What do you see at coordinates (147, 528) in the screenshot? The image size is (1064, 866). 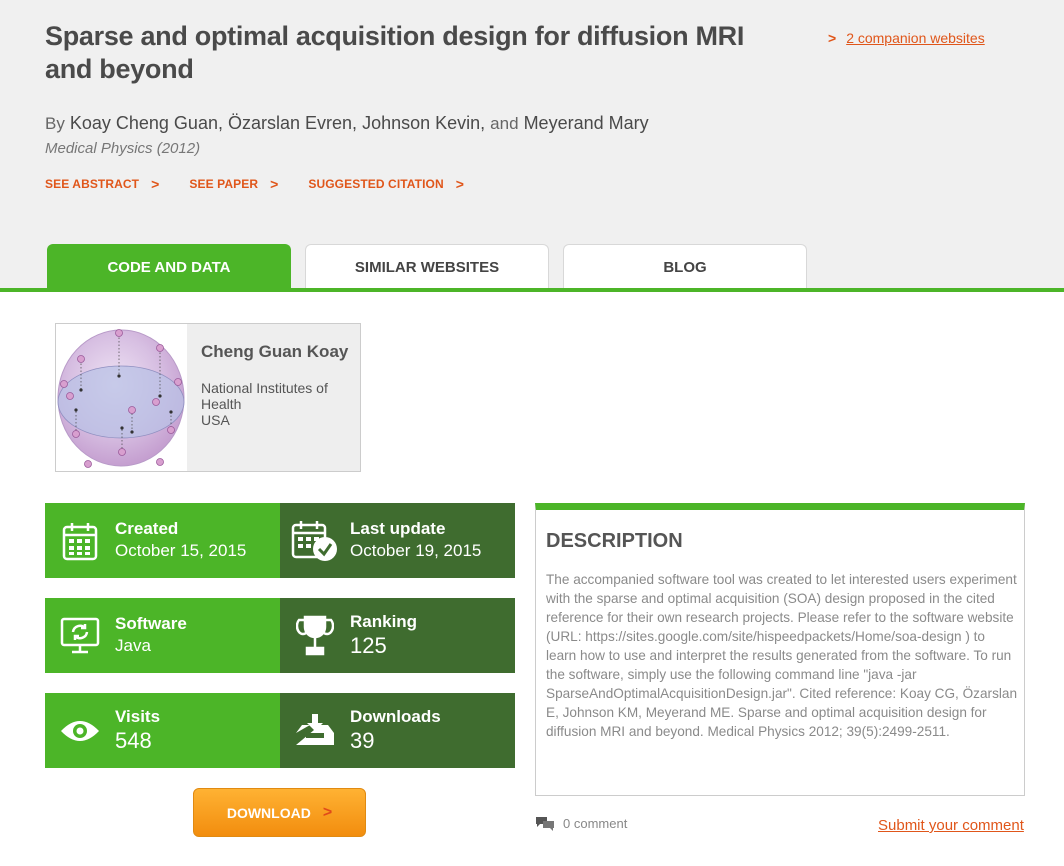 I see `stat-label: Created` at bounding box center [147, 528].